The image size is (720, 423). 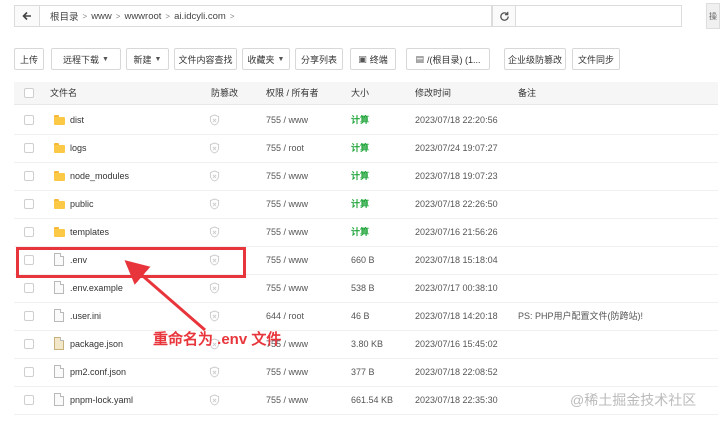 I want to click on annotation-arrow-icon, so click(x=165, y=296).